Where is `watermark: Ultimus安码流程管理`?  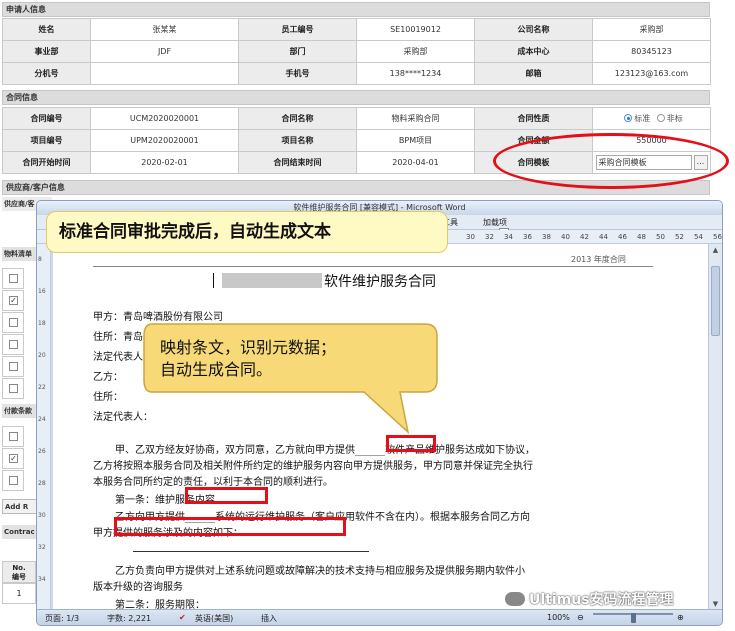 watermark: Ultimus安码流程管理 is located at coordinates (589, 599).